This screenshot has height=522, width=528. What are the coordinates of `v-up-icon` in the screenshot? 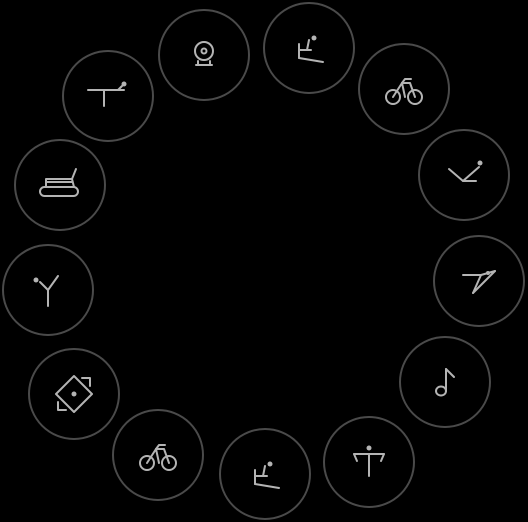 It's located at (465, 171).